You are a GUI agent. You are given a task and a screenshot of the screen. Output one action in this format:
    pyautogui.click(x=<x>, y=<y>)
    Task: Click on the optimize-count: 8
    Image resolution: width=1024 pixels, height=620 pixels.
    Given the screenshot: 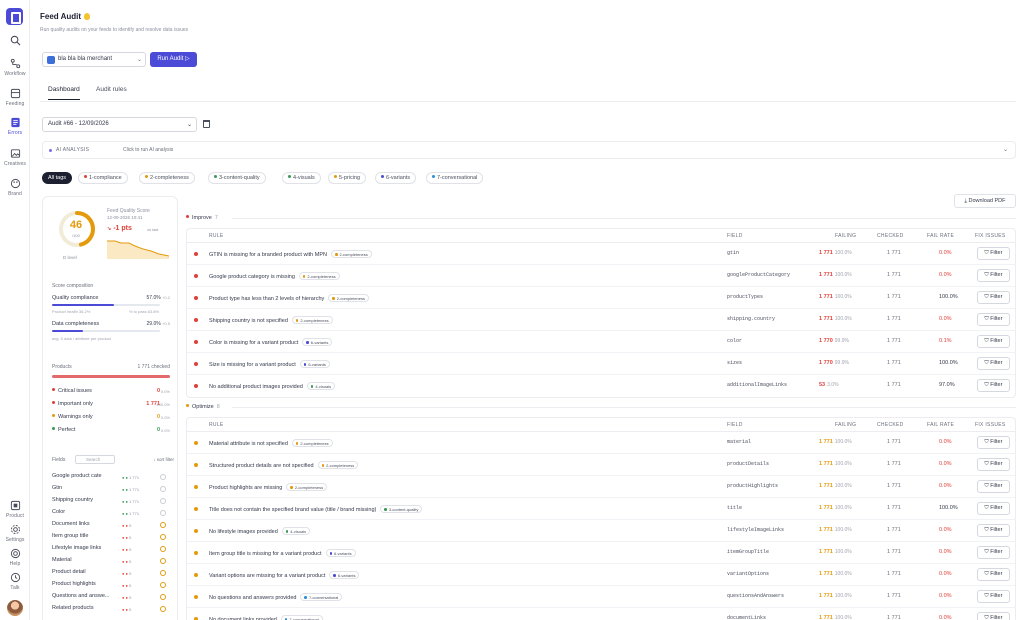 What is the action you would take?
    pyautogui.click(x=218, y=407)
    